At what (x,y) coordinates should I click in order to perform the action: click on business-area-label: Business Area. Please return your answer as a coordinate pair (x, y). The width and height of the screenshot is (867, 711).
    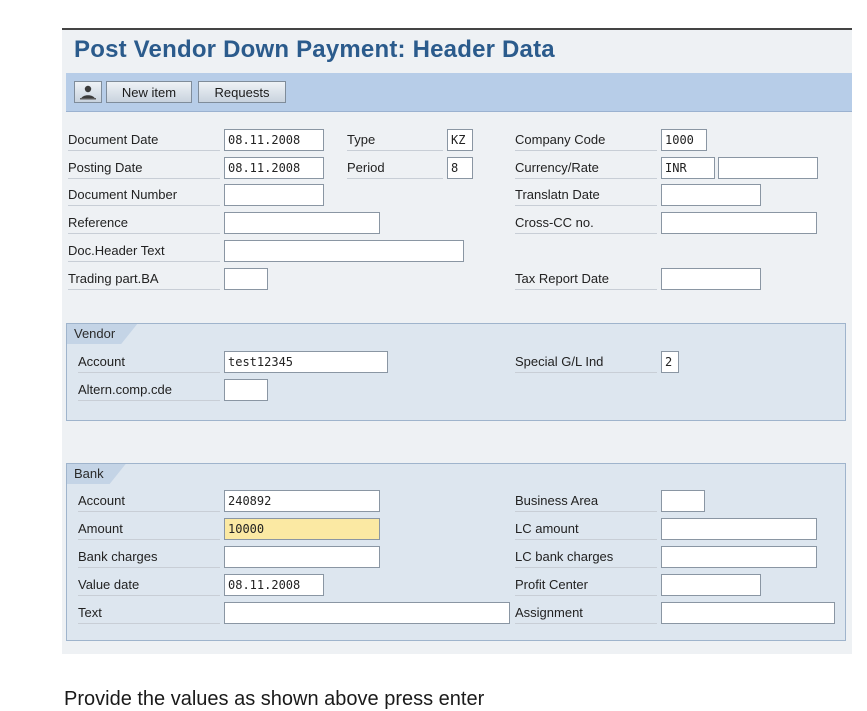
    Looking at the image, I should click on (586, 501).